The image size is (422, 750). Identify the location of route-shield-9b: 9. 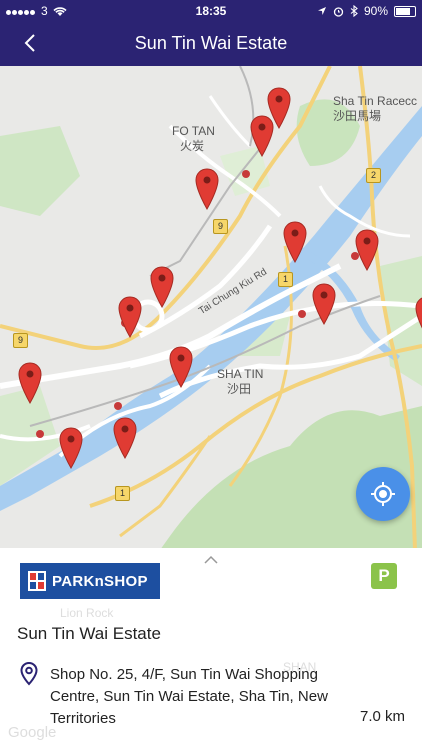
(20, 340).